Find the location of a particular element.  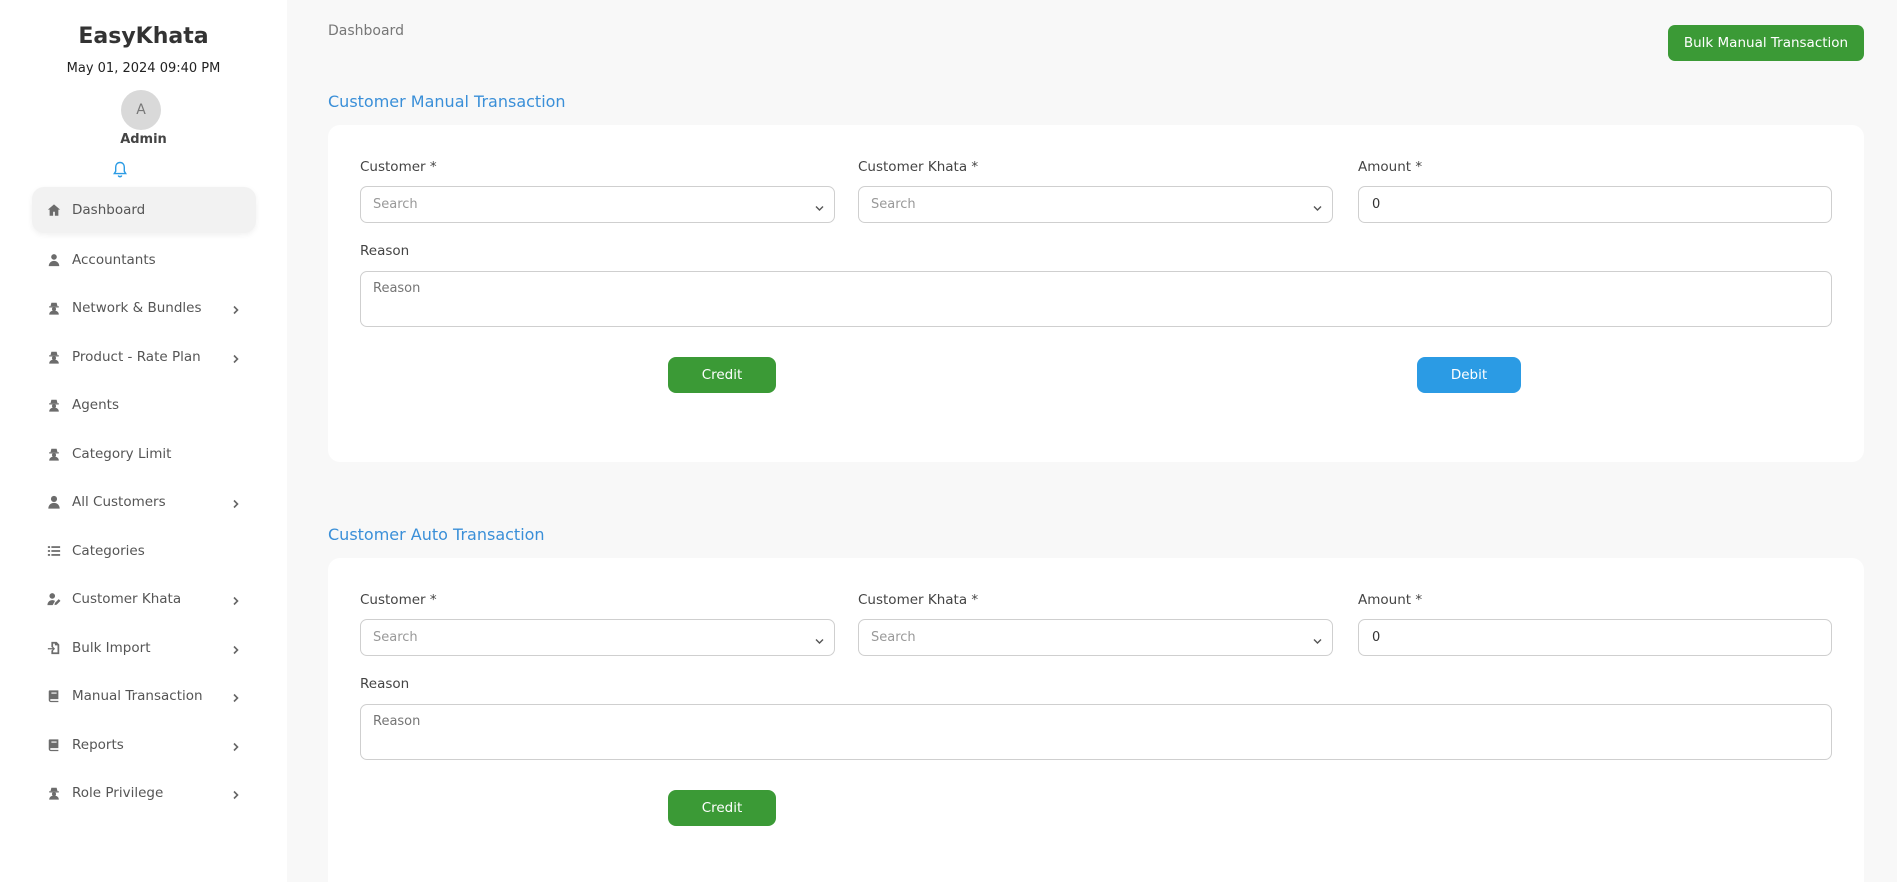

current-datetime: May 01, 2024 09:40 PM is located at coordinates (143, 68).